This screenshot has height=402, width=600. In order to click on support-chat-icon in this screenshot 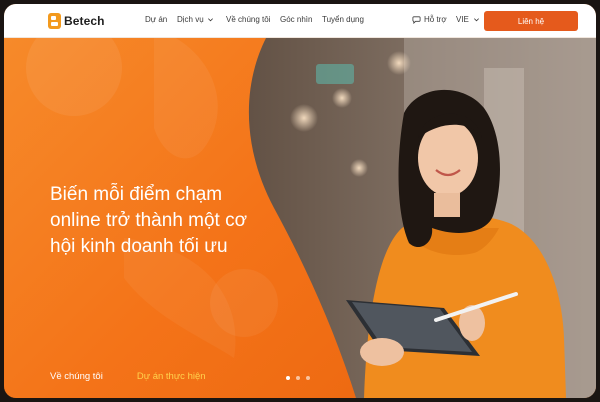, I will do `click(416, 20)`.